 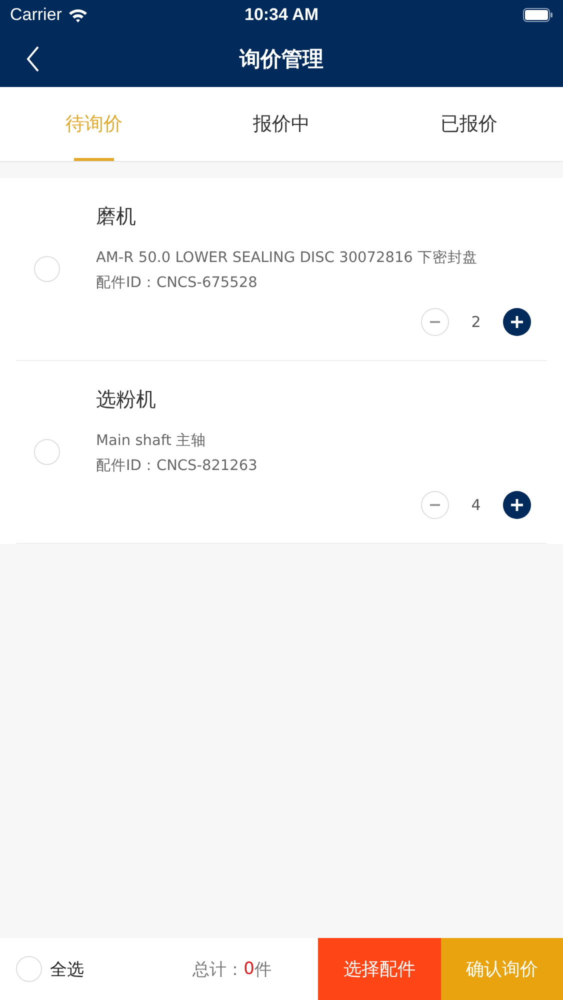 What do you see at coordinates (469, 124) in the screenshot?
I see `tab: 已报价` at bounding box center [469, 124].